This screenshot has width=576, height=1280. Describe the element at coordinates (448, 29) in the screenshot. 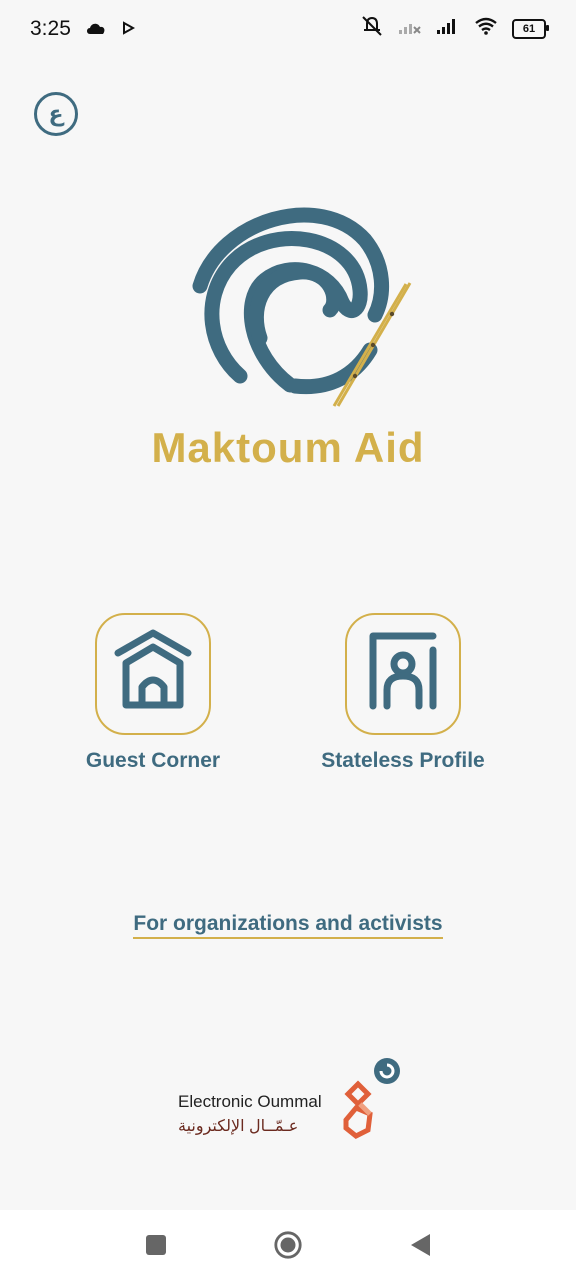

I see `signal-icon` at that location.